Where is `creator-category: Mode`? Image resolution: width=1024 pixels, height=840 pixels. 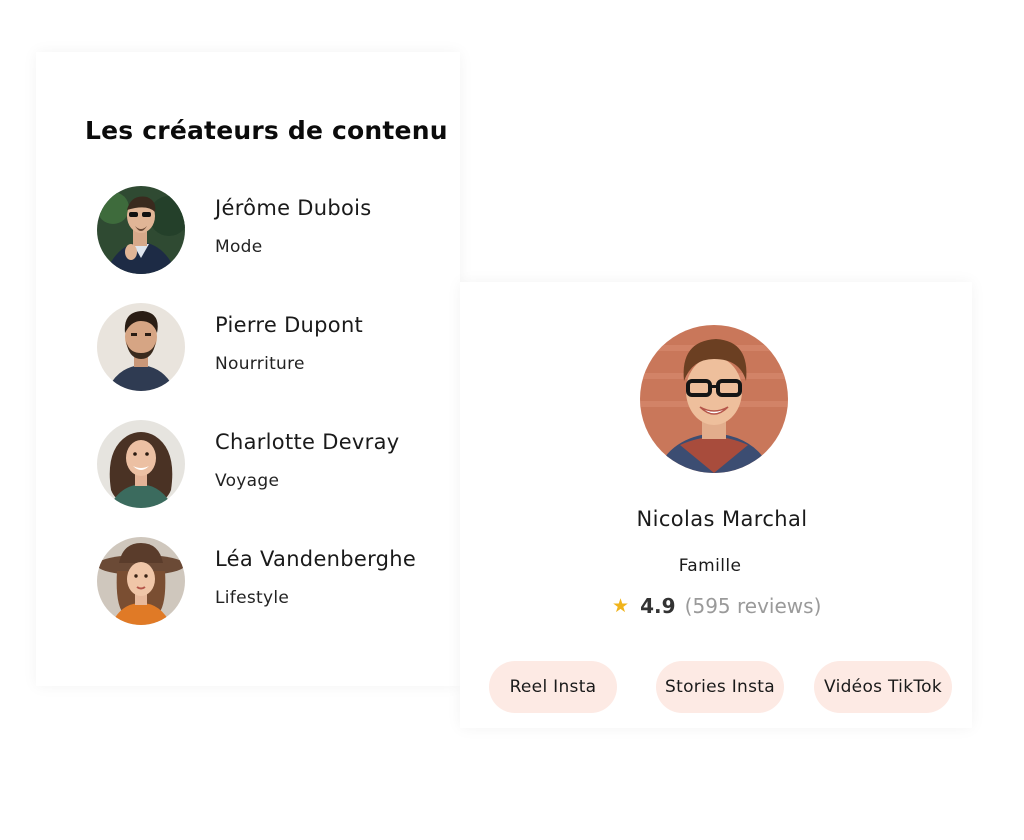 creator-category: Mode is located at coordinates (239, 247).